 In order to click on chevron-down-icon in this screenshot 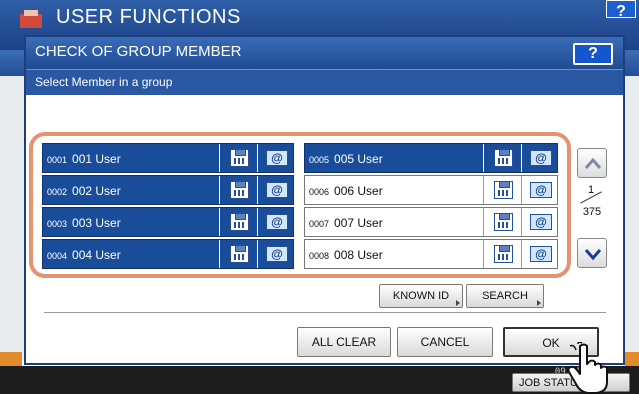, I will do `click(593, 255)`.